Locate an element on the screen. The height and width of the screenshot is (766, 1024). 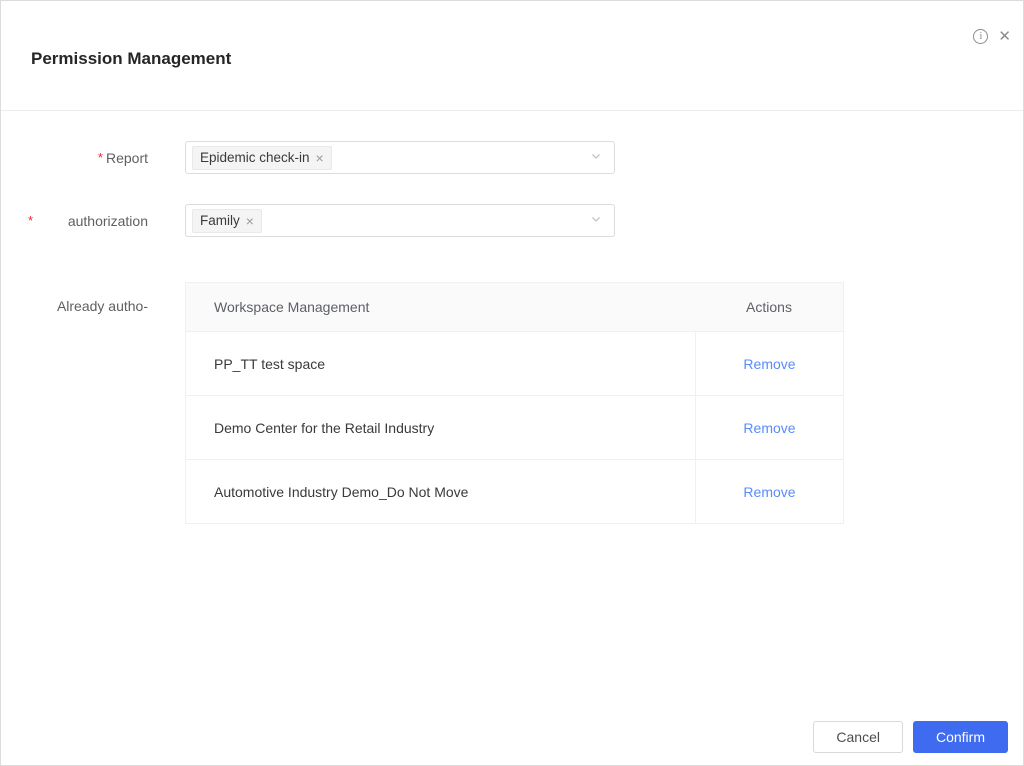
form-row-authorization: * authorization Family × is located at coordinates (525, 220).